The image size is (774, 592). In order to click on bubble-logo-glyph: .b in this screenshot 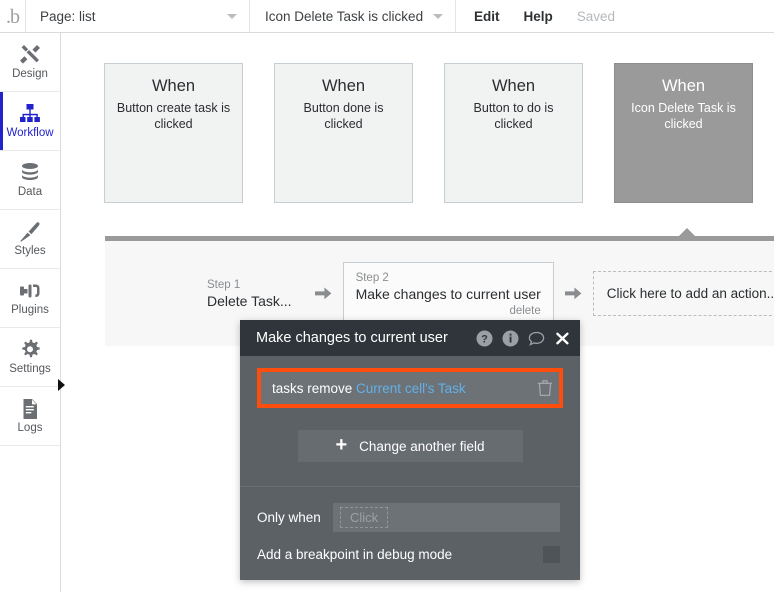, I will do `click(13, 17)`.